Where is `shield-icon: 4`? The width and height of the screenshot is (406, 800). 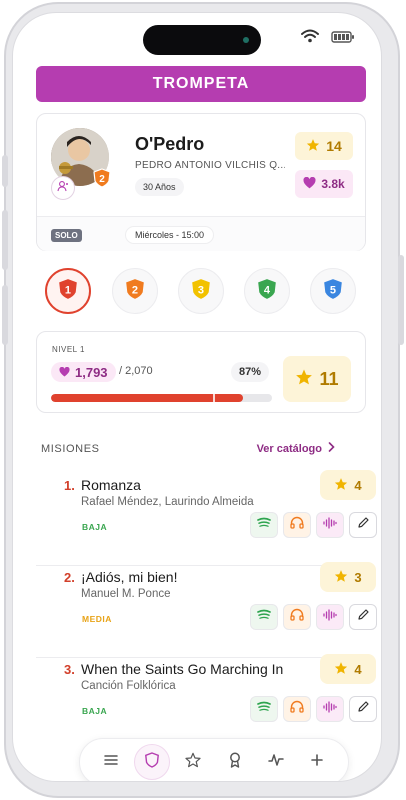 shield-icon: 4 is located at coordinates (267, 291).